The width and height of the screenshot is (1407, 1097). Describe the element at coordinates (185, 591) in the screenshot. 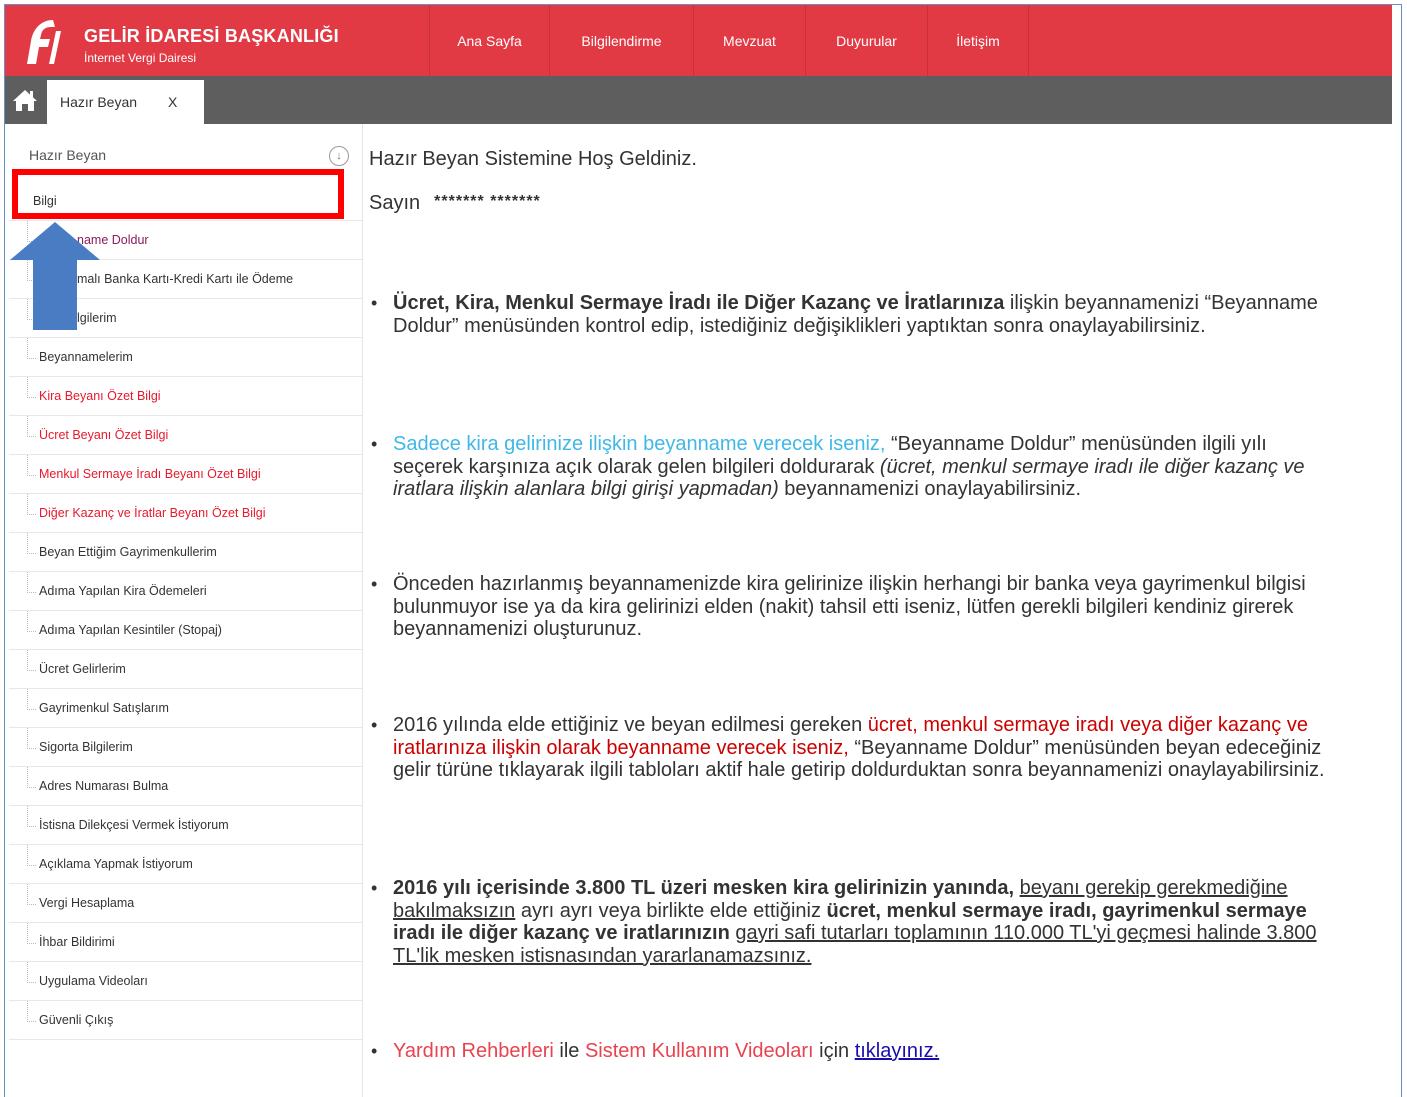

I see `sidebar-item-kira-odemeleri: Adıma Yapılan Kira Ödemeleri` at that location.